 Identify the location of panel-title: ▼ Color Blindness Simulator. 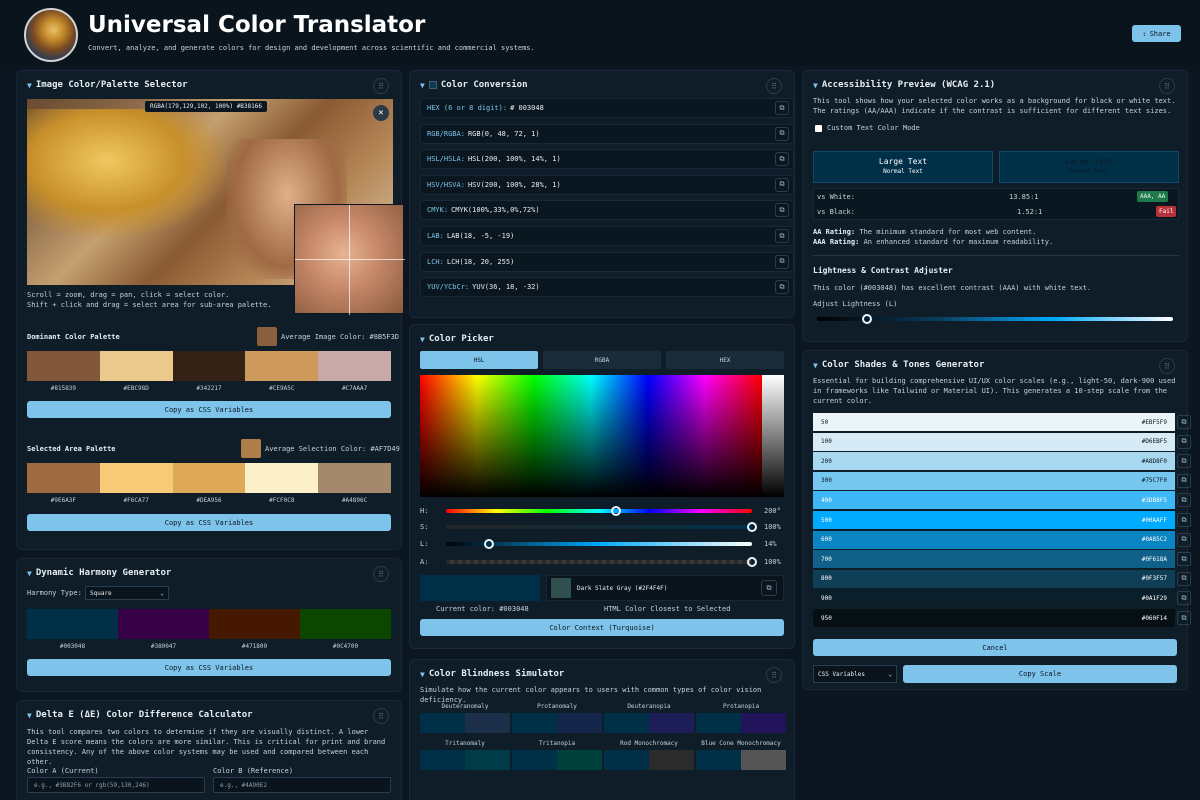
(492, 674).